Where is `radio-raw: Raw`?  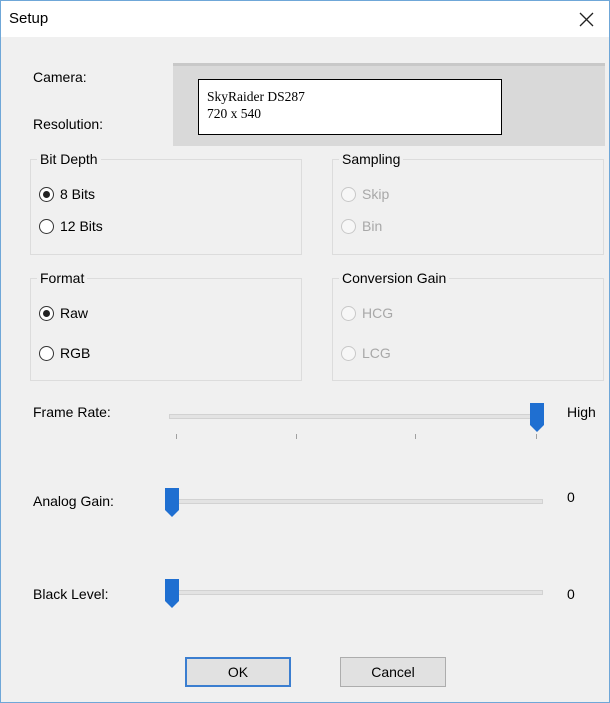
radio-raw: Raw is located at coordinates (63, 313).